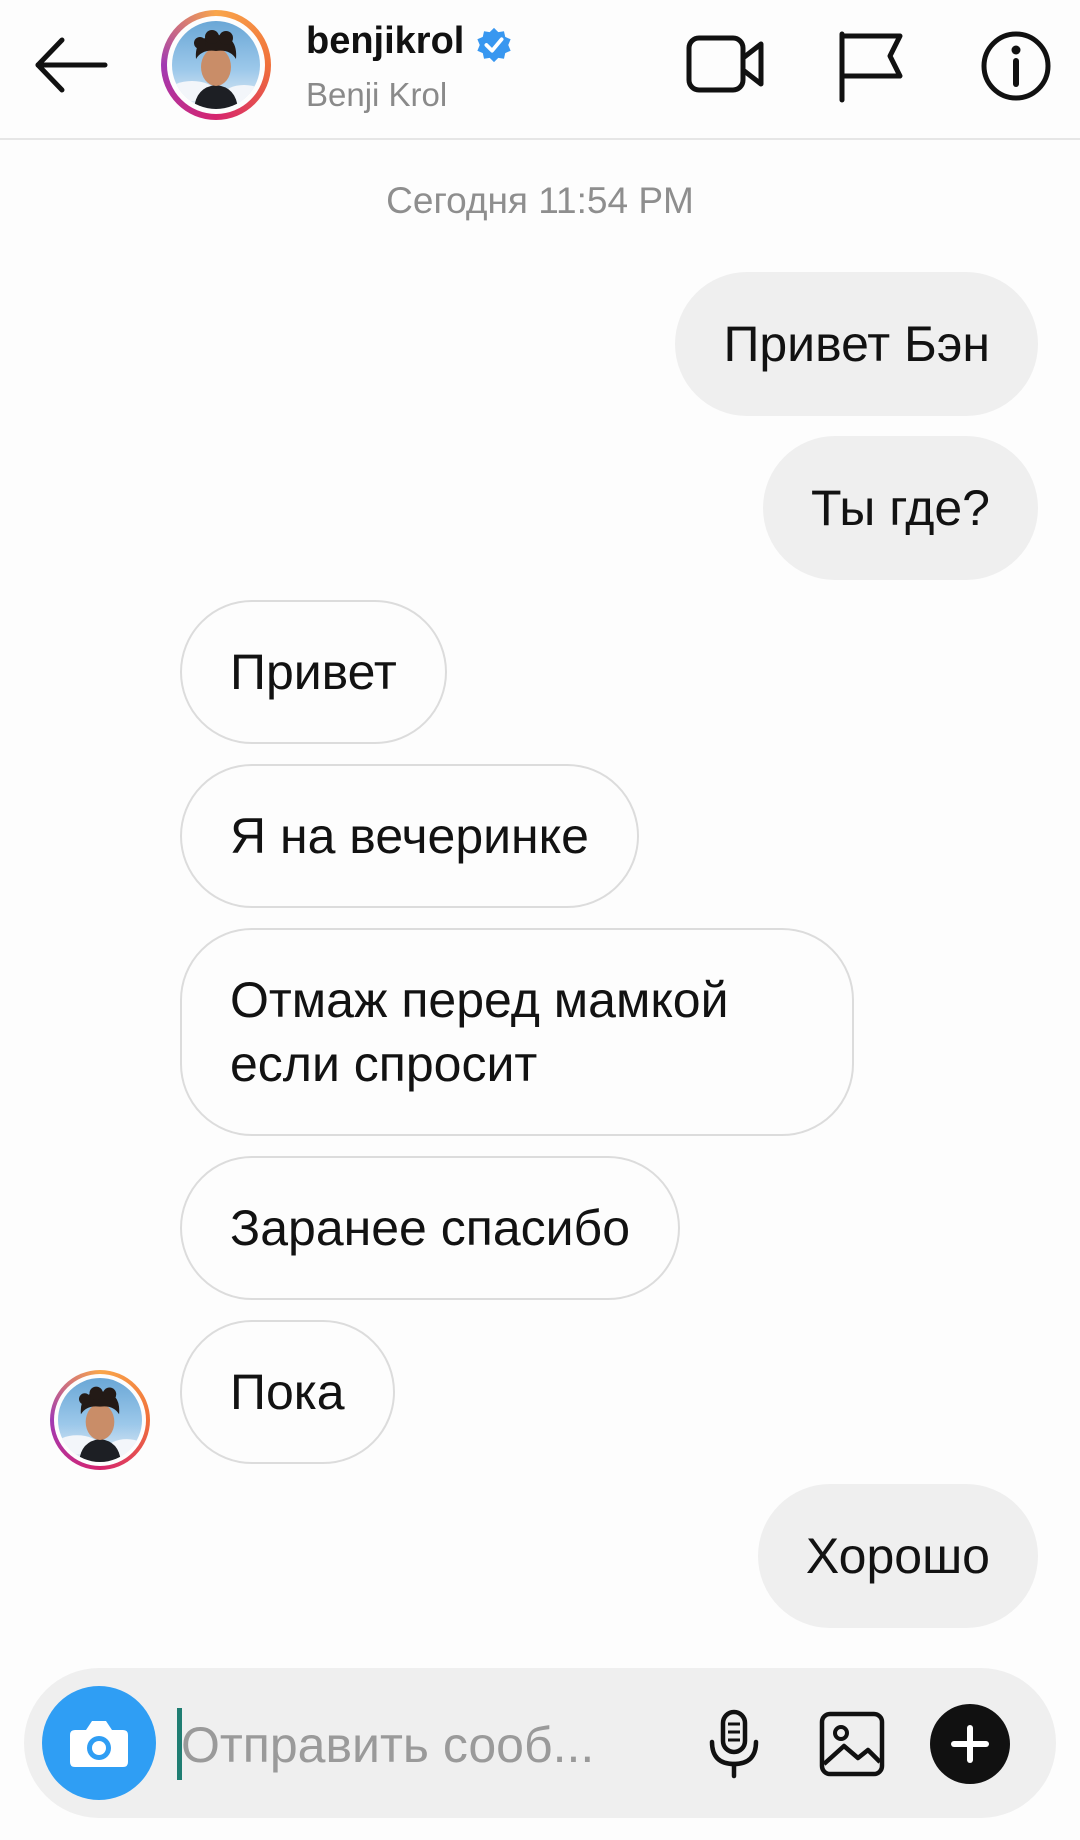 The image size is (1080, 1840). I want to click on voice-message-button, so click(734, 1744).